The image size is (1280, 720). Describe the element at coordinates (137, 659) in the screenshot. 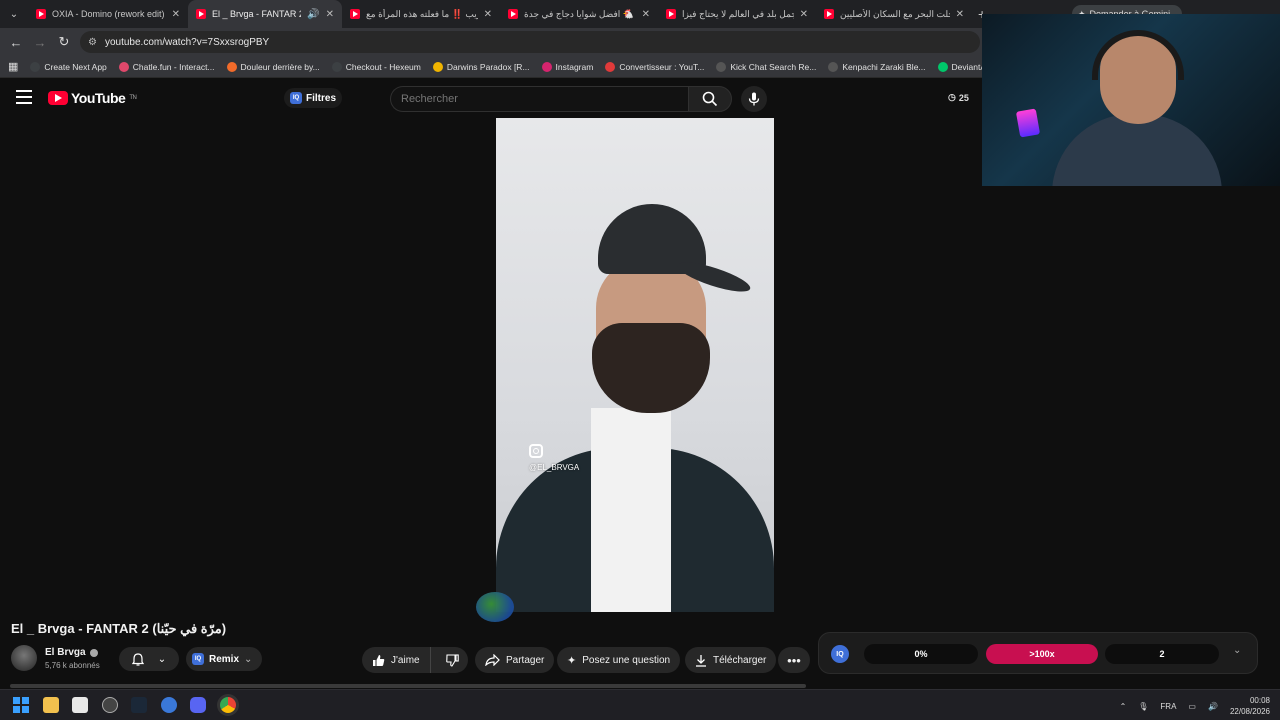

I see `bell-icon` at that location.